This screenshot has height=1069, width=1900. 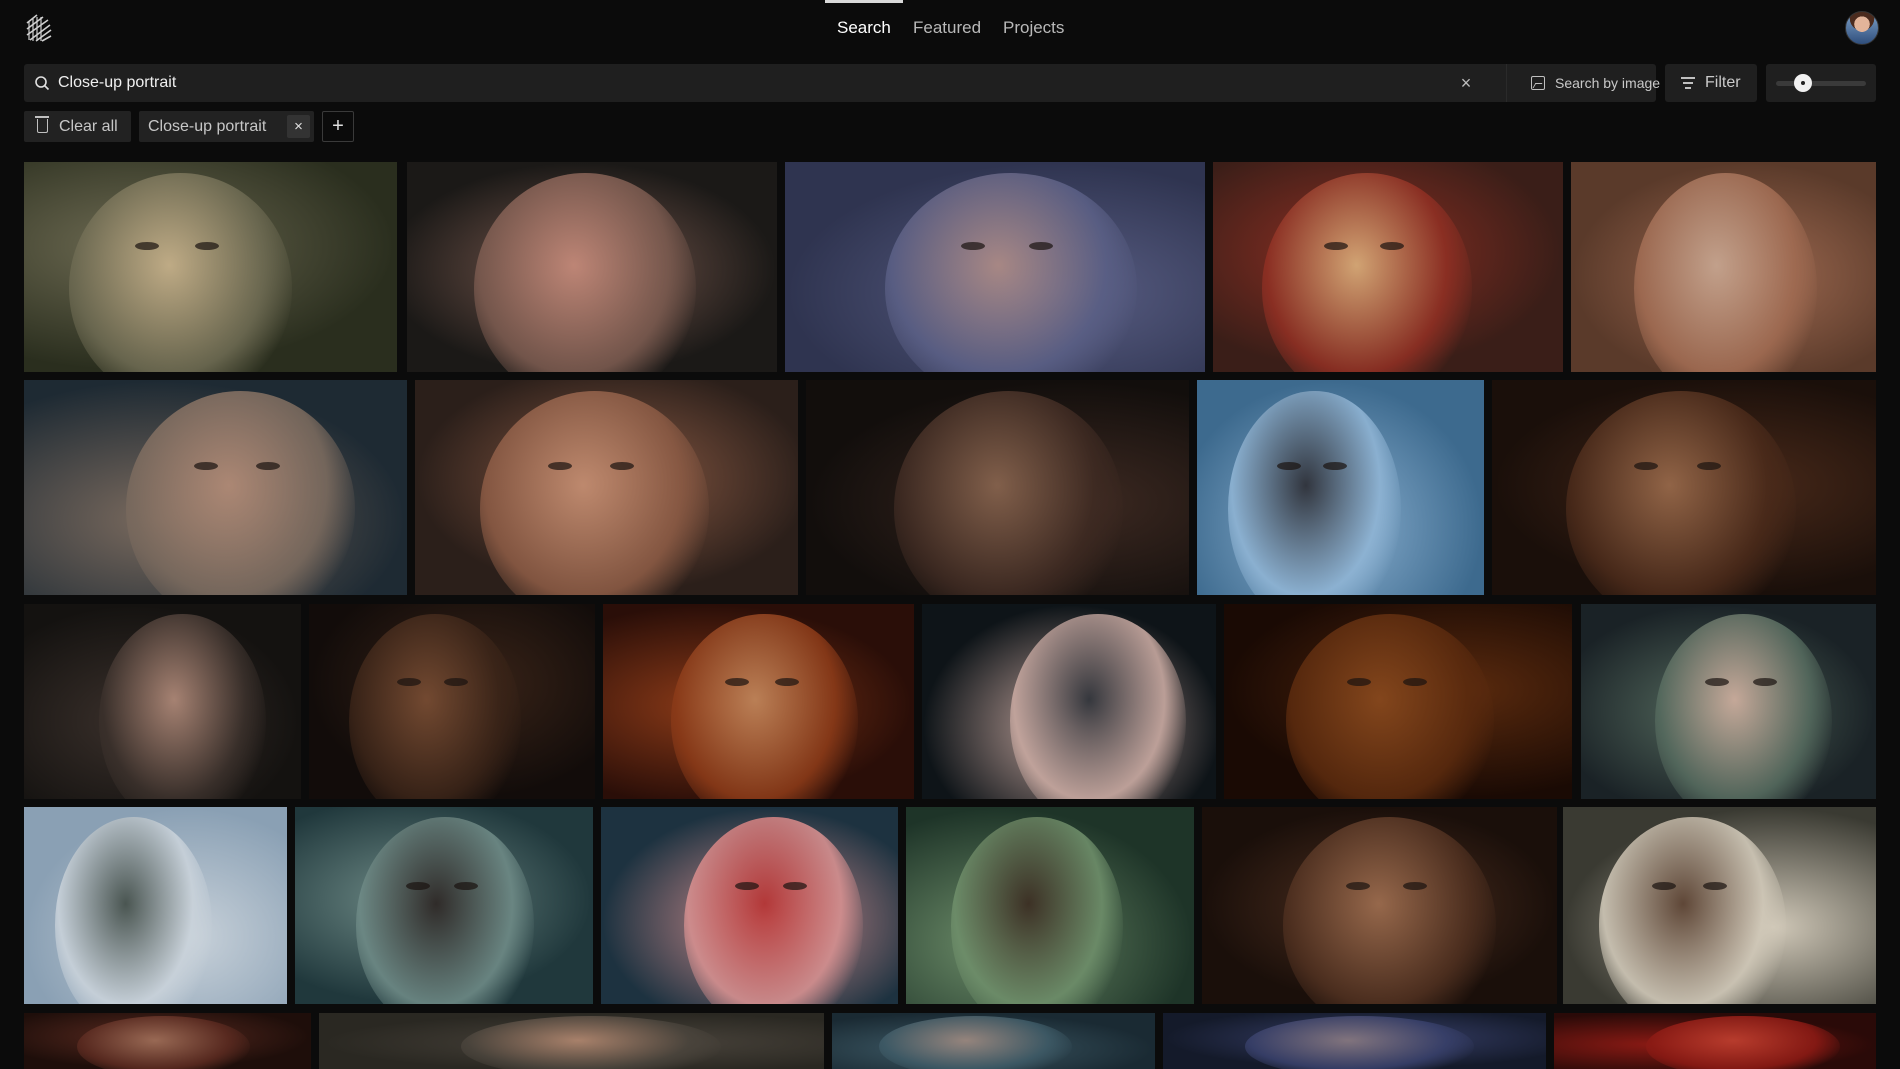 What do you see at coordinates (88, 126) in the screenshot?
I see `clear-all-label: Clear all` at bounding box center [88, 126].